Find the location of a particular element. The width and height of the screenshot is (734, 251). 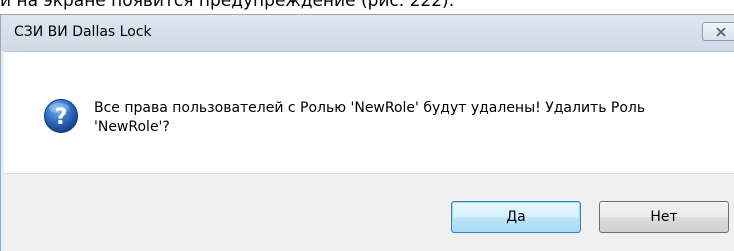

dialog-title: СЗИ ВИ Dallas Lock is located at coordinates (83, 32).